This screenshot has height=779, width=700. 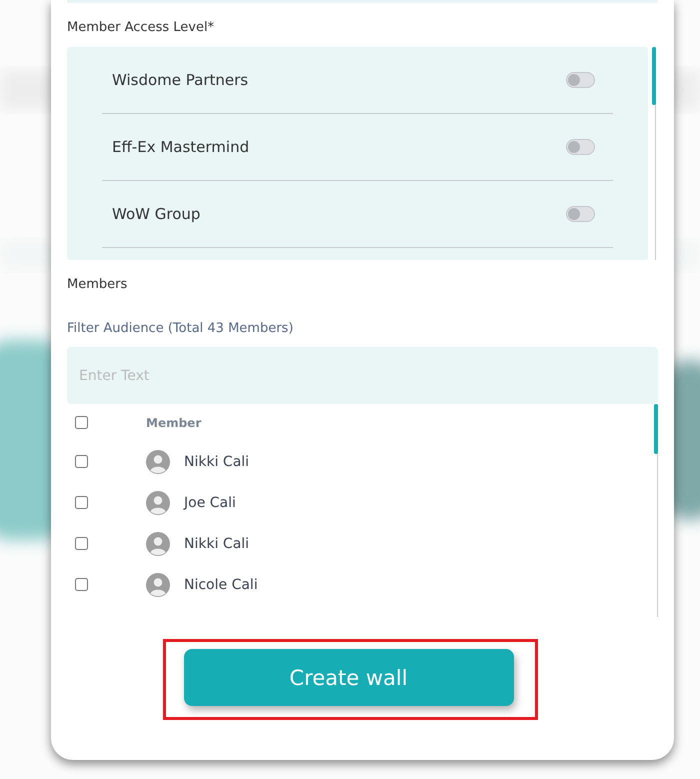 I want to click on column-header: Member, so click(x=174, y=423).